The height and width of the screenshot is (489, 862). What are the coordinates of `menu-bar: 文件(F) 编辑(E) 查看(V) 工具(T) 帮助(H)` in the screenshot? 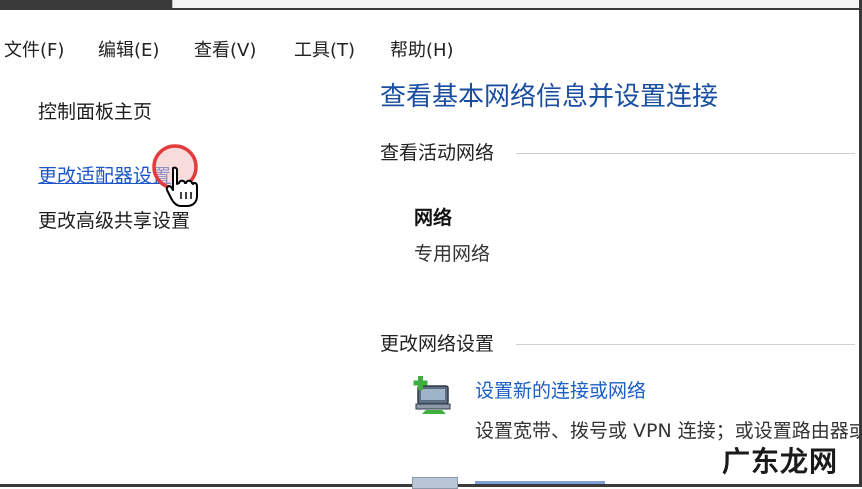 It's located at (429, 48).